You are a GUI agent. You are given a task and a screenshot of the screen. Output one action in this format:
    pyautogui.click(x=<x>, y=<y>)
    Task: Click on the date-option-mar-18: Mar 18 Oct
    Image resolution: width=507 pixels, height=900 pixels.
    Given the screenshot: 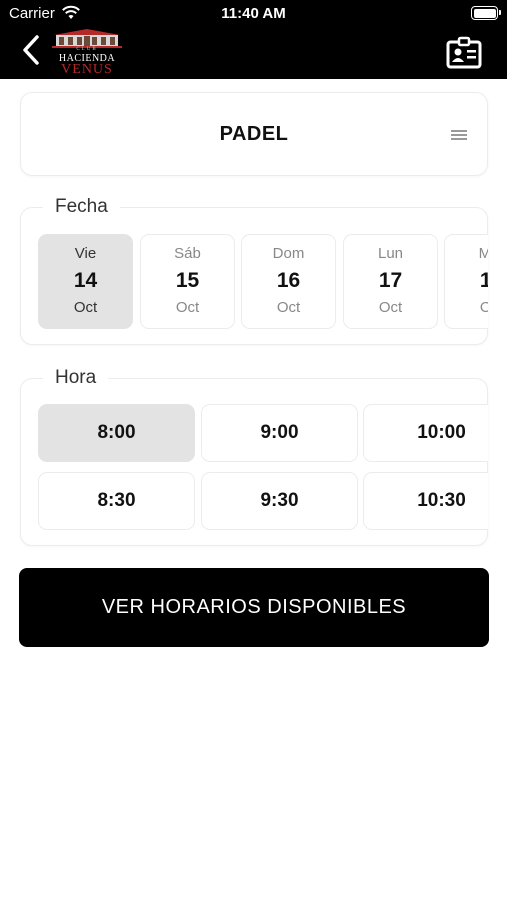 What is the action you would take?
    pyautogui.click(x=466, y=281)
    